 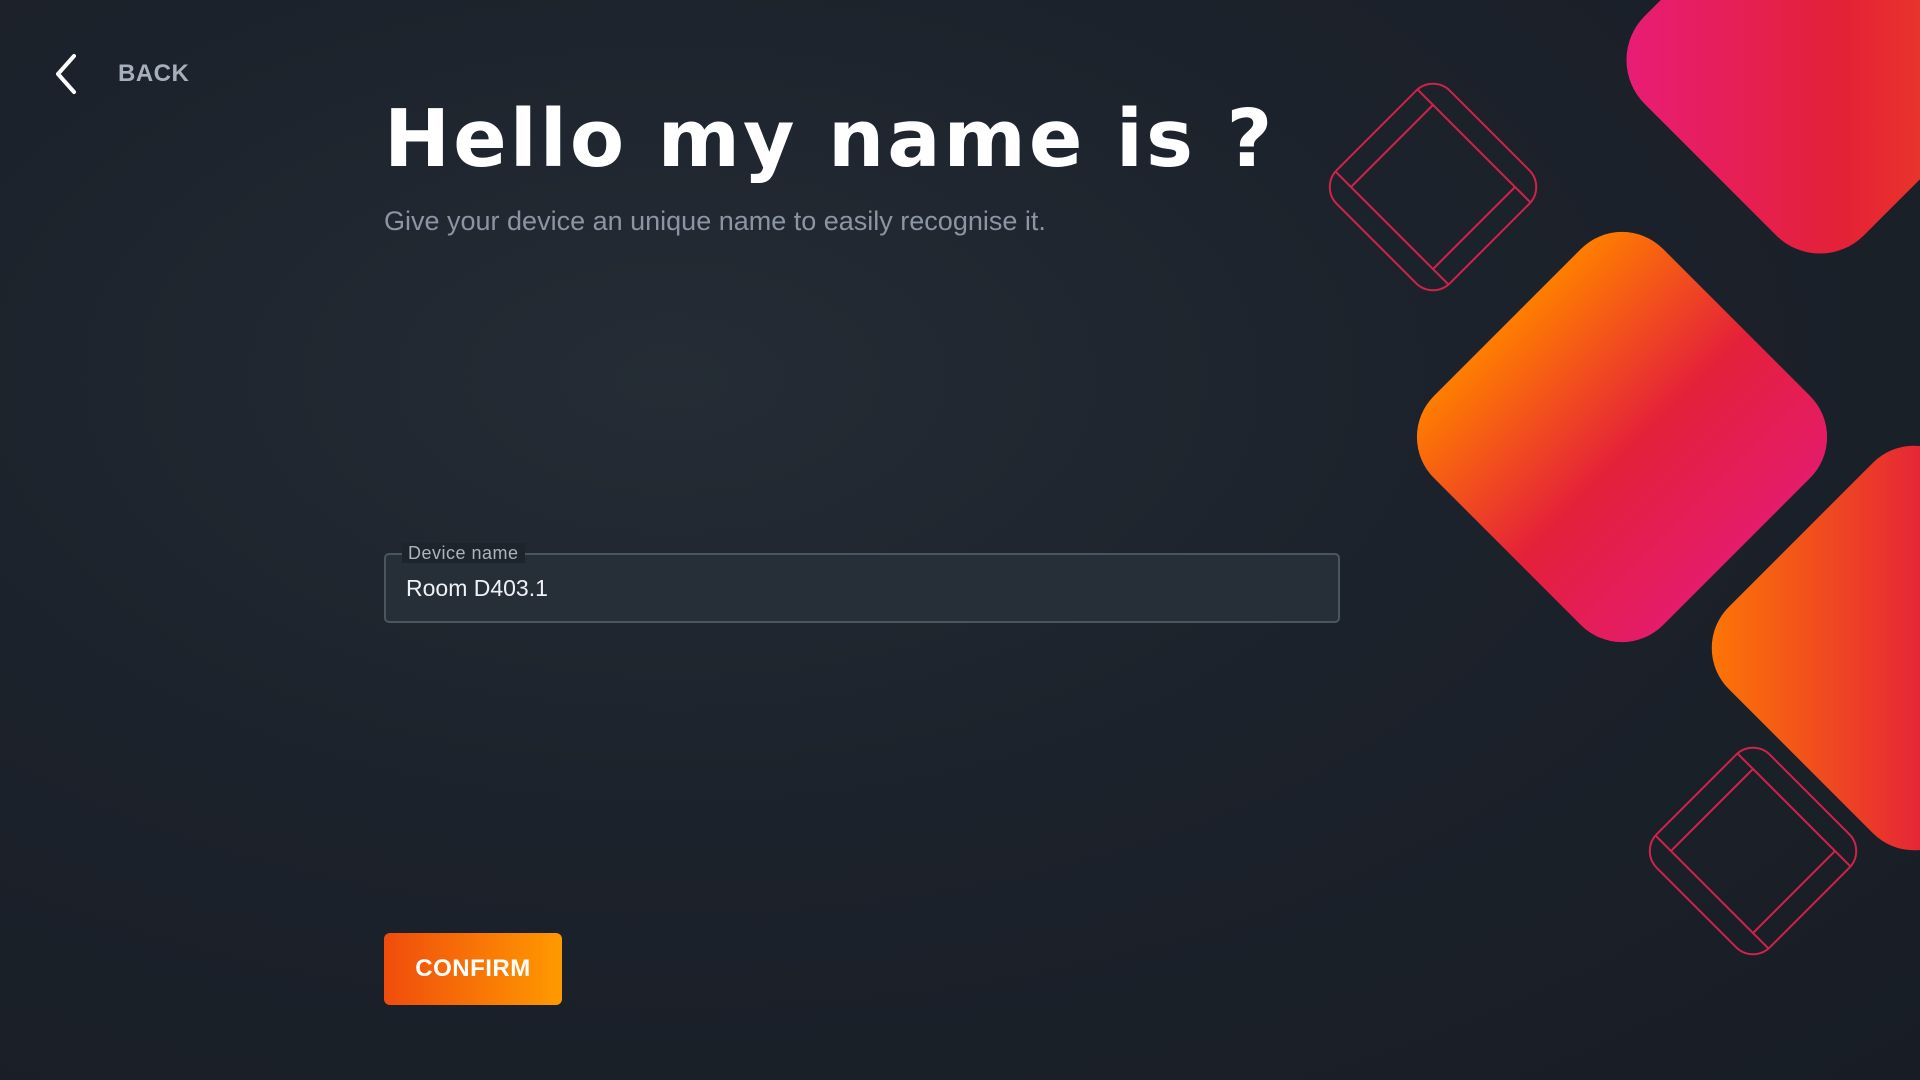 I want to click on back-button: BACK, so click(x=120, y=74).